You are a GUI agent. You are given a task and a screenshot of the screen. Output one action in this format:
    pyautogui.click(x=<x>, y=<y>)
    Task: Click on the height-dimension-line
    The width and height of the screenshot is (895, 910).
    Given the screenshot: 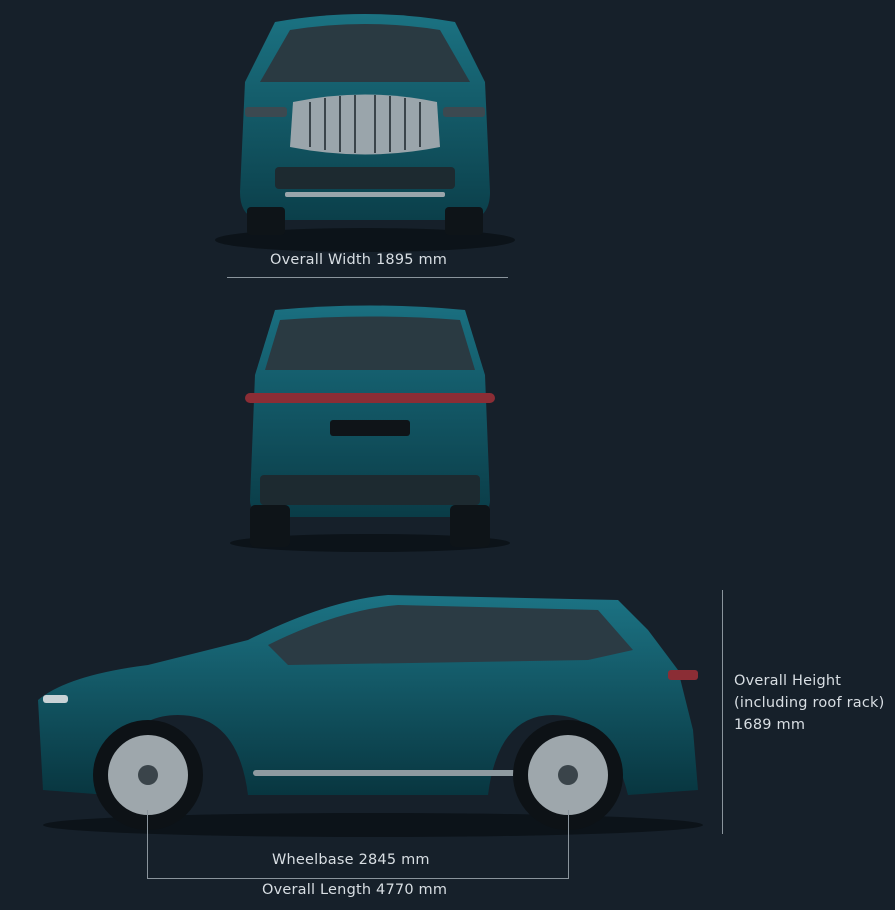 What is the action you would take?
    pyautogui.click(x=722, y=712)
    